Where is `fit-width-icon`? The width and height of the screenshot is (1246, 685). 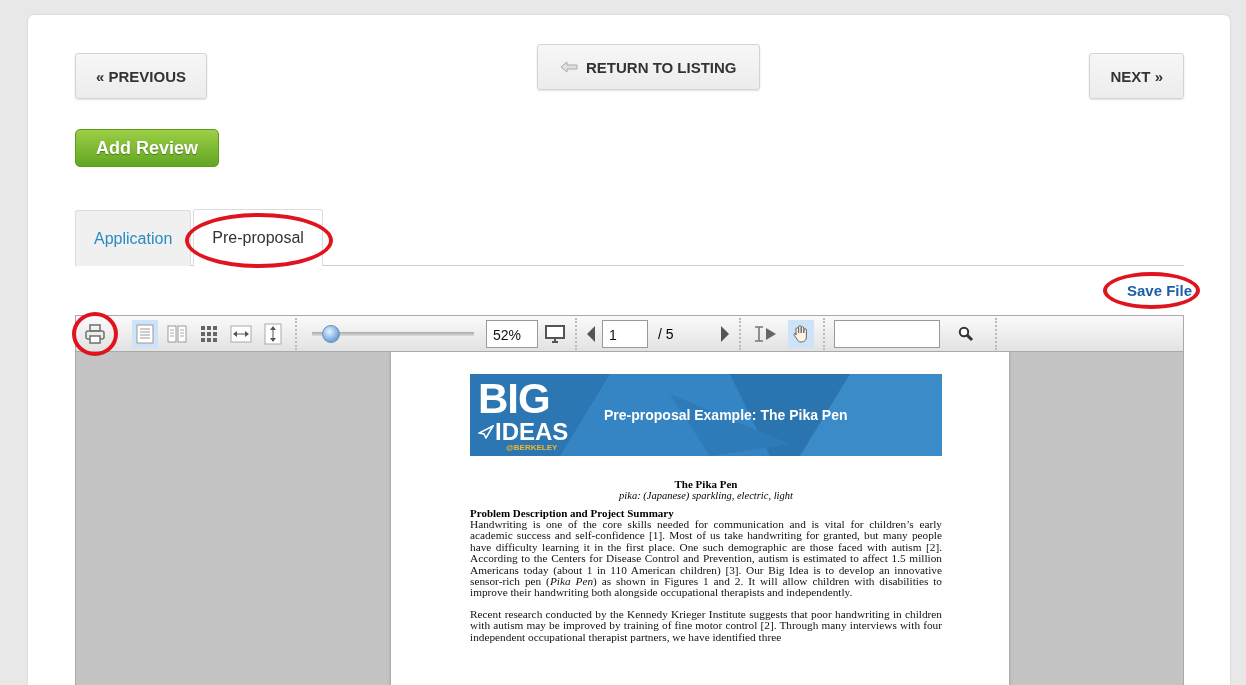 fit-width-icon is located at coordinates (241, 333).